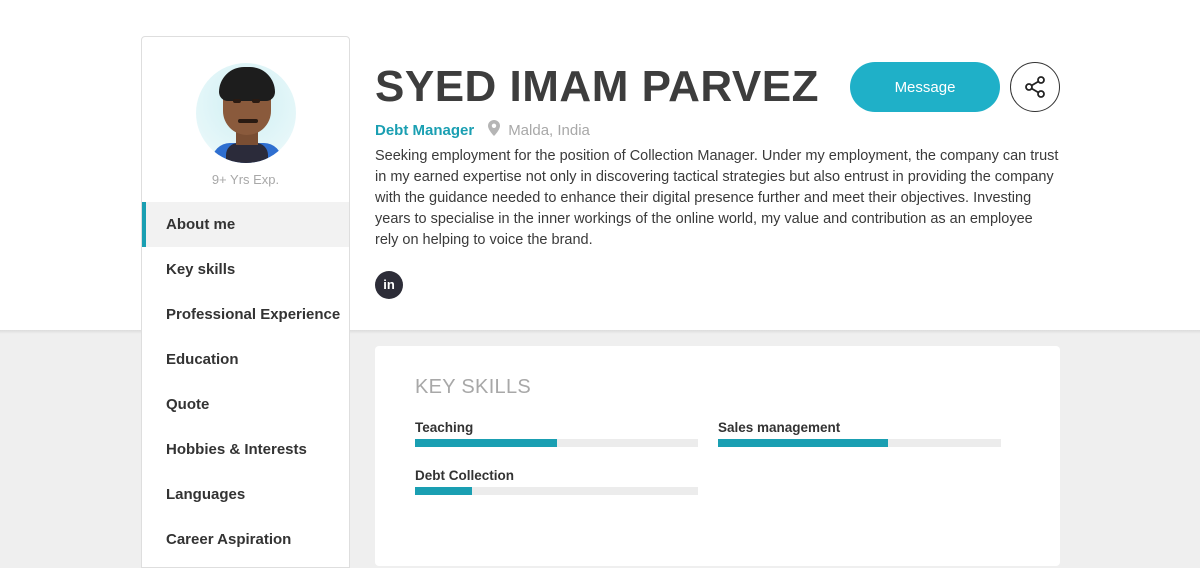 This screenshot has height=568, width=1200. Describe the element at coordinates (597, 86) in the screenshot. I see `profile-name: SYED IMAM PARVEZ` at that location.